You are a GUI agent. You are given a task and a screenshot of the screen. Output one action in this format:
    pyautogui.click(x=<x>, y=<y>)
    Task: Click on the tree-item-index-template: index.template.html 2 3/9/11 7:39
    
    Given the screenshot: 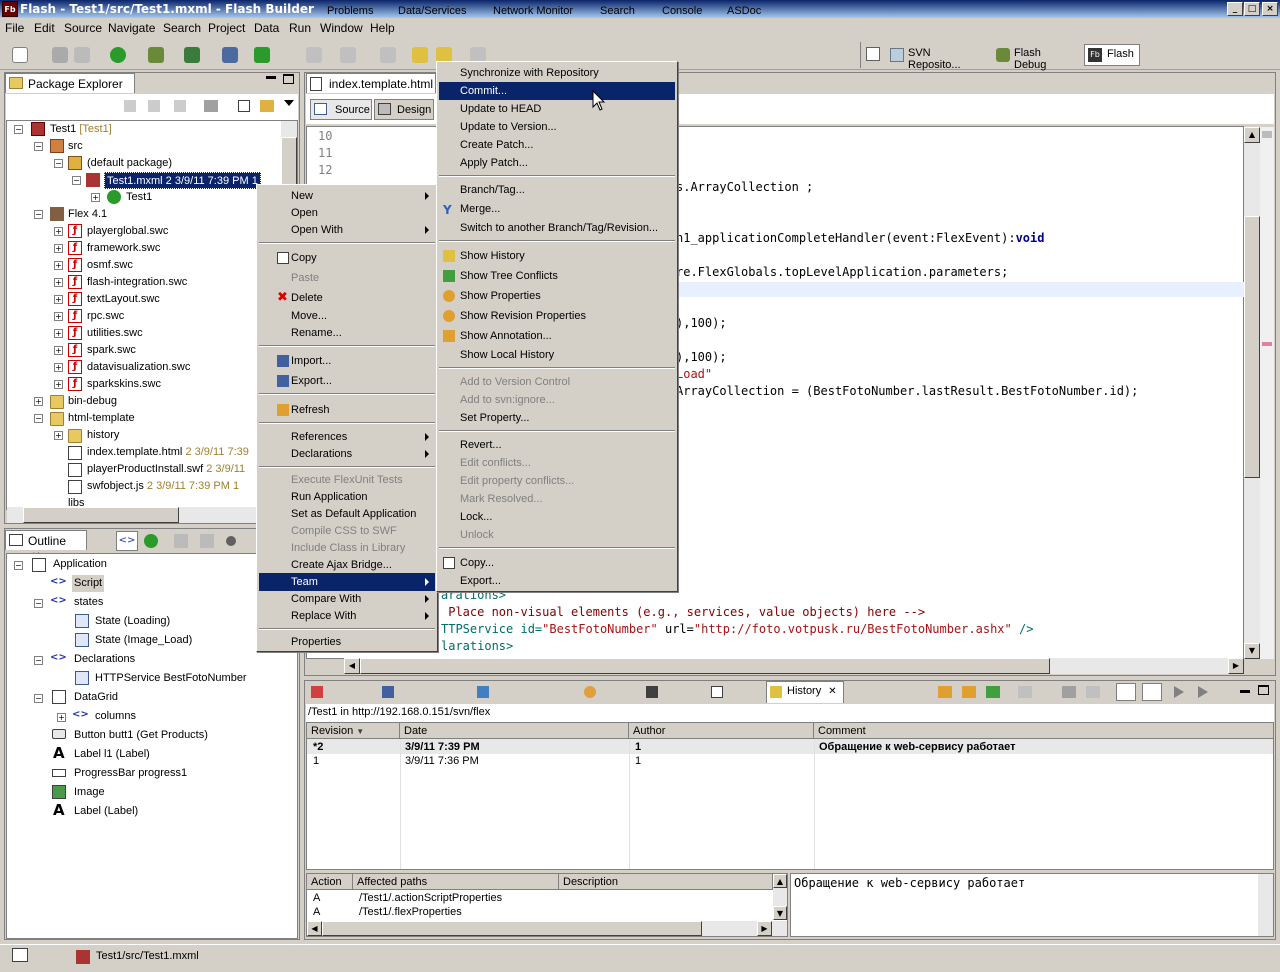 What is the action you would take?
    pyautogui.click(x=168, y=452)
    